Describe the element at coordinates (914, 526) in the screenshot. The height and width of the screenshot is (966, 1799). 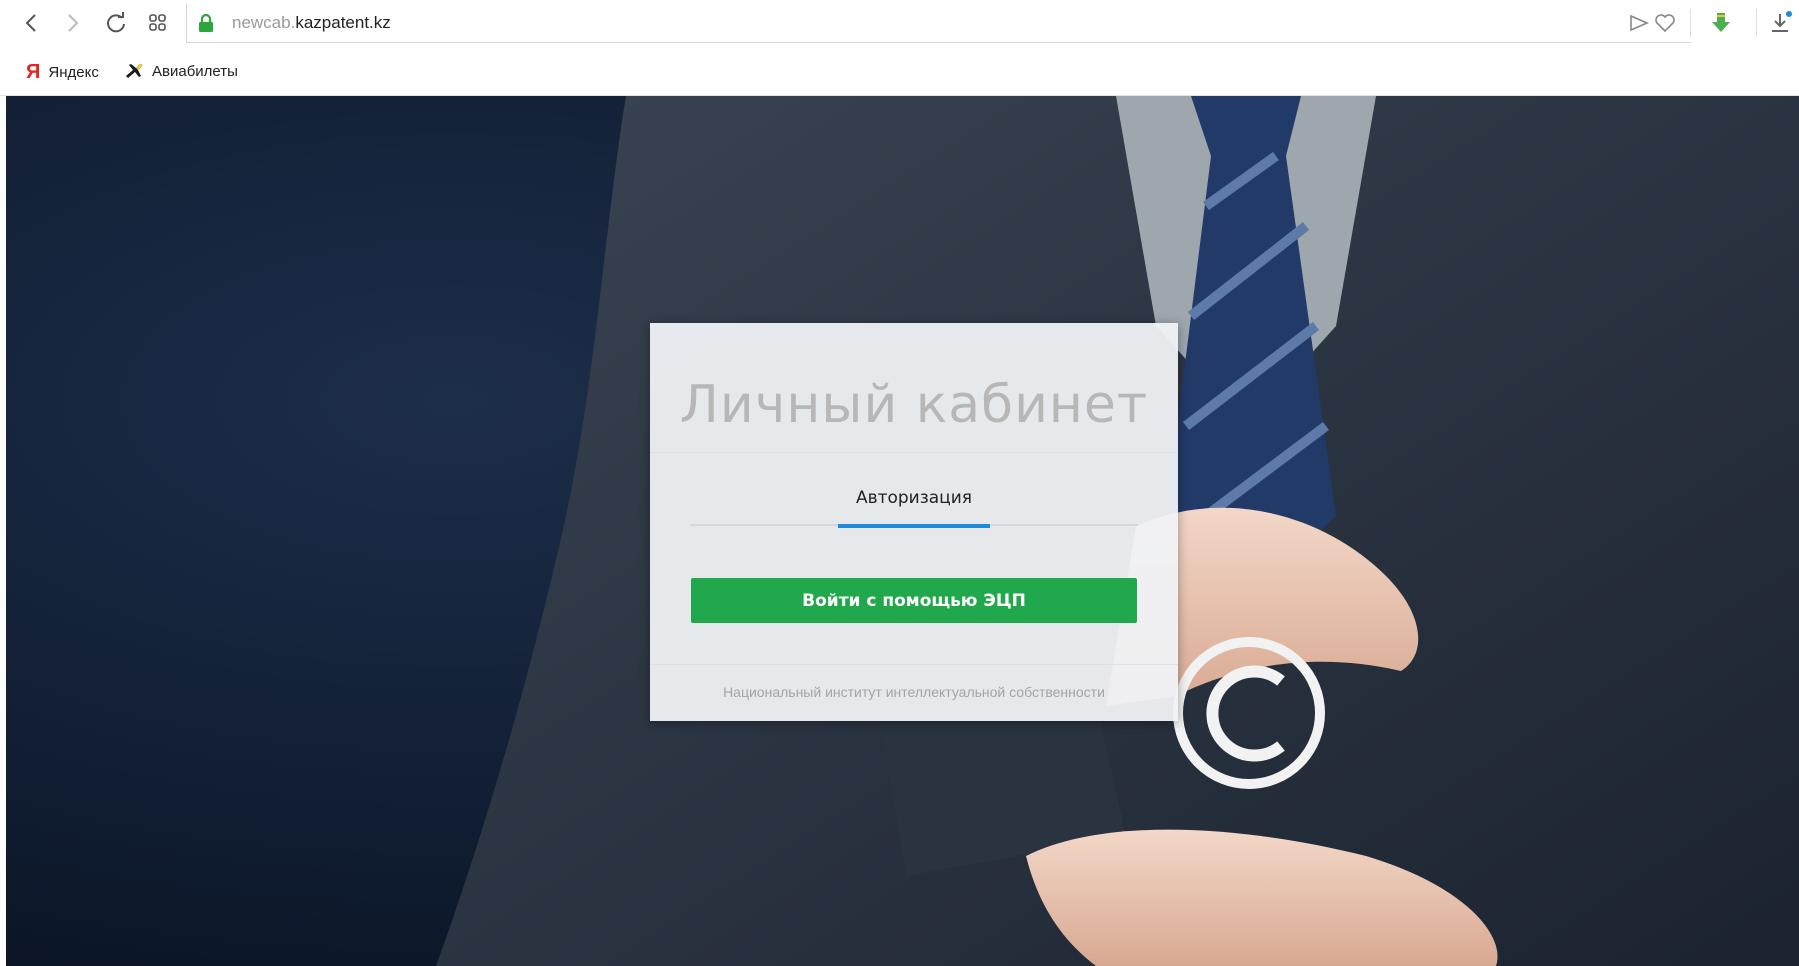
I see `active-tab-indicator` at that location.